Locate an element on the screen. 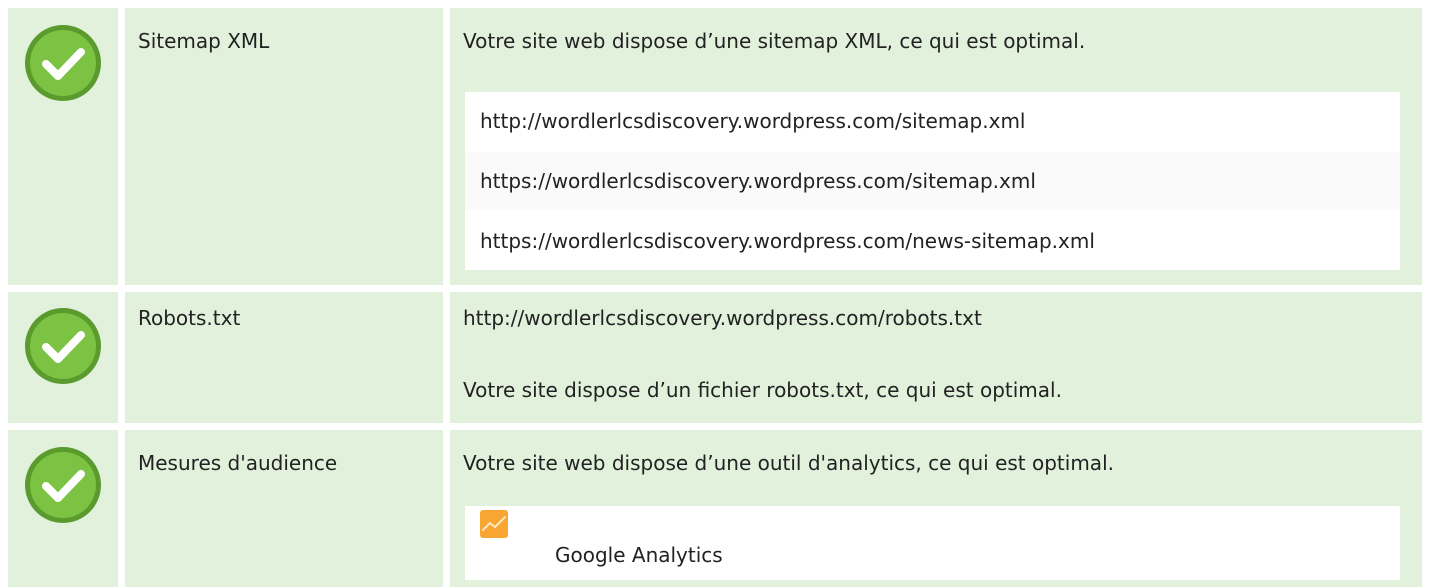 This screenshot has width=1430, height=587. label-cell: Mesures d'audience is located at coordinates (284, 508).